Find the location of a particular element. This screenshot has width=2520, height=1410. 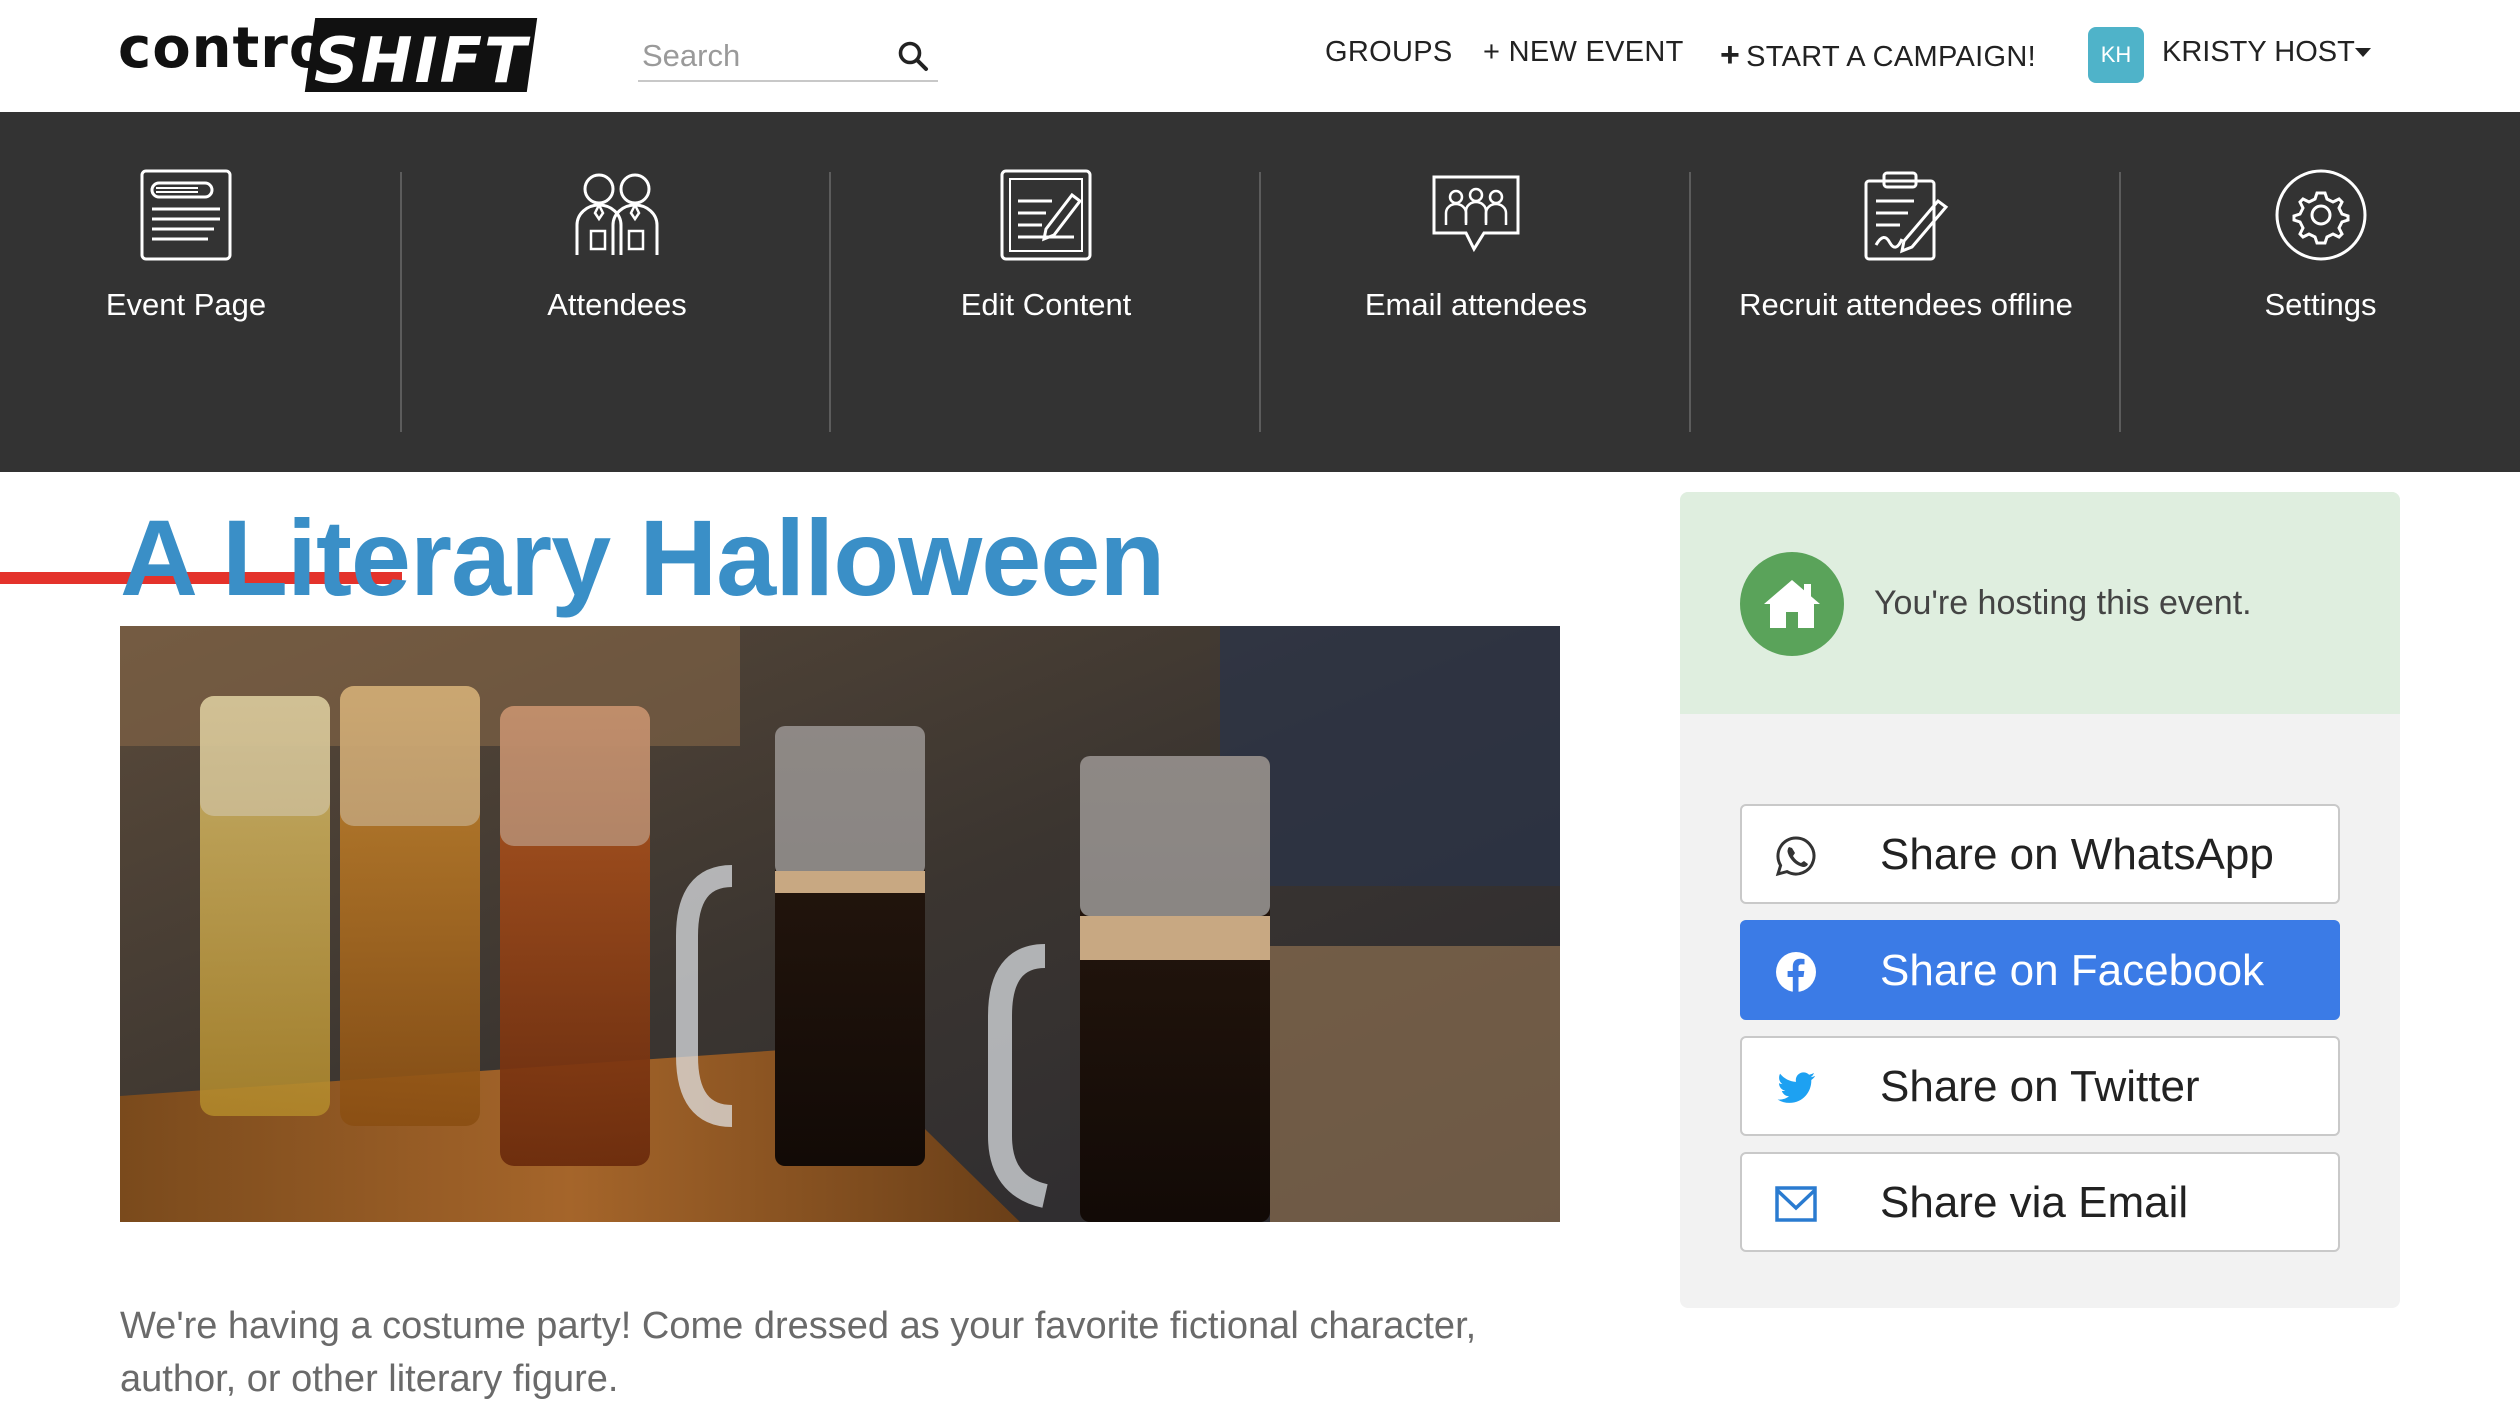

share-facebook-button: Share on Facebook is located at coordinates (2040, 970).